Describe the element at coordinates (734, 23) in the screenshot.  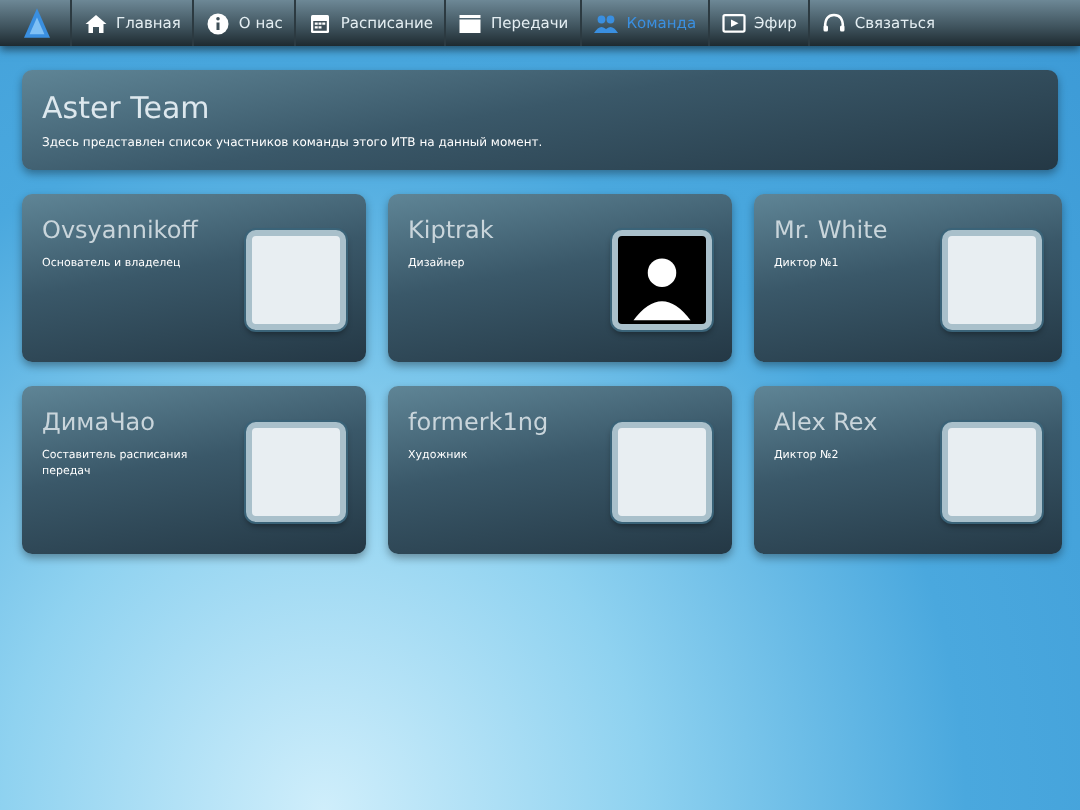
I see `play-screen-icon` at that location.